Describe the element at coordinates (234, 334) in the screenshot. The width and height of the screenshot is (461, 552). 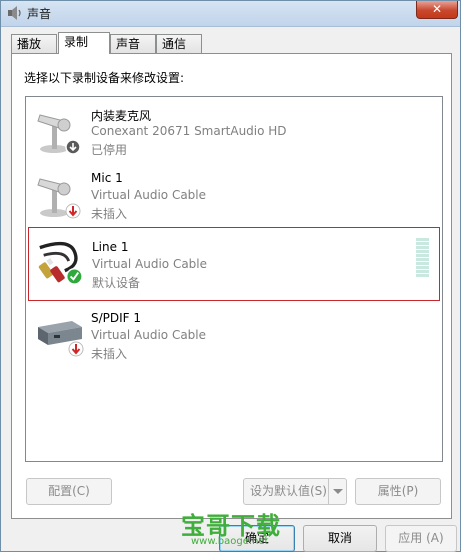
I see `device-item: S/PDIF 1 Virtual Audio Cable 未插入` at that location.